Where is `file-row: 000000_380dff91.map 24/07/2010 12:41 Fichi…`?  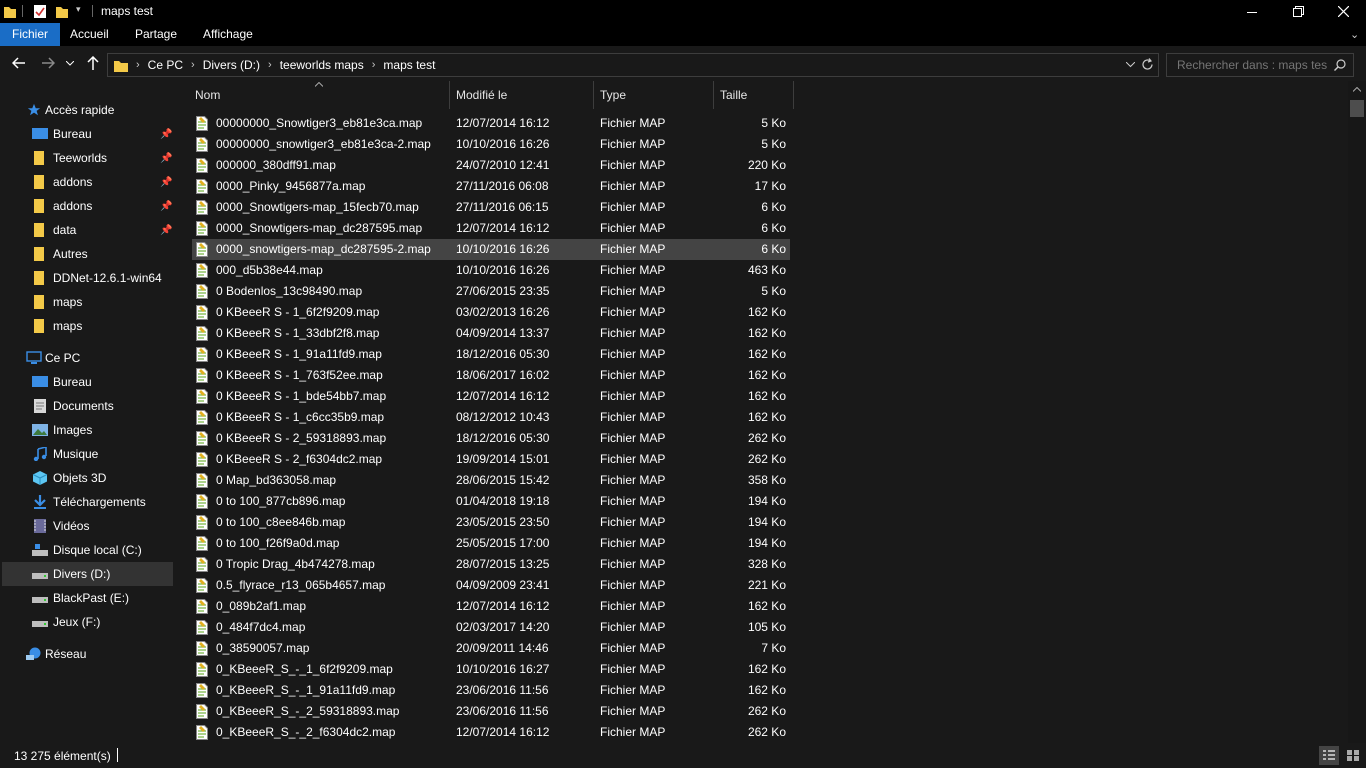
file-row: 000000_380dff91.map 24/07/2010 12:41 Fichi… is located at coordinates (491, 165).